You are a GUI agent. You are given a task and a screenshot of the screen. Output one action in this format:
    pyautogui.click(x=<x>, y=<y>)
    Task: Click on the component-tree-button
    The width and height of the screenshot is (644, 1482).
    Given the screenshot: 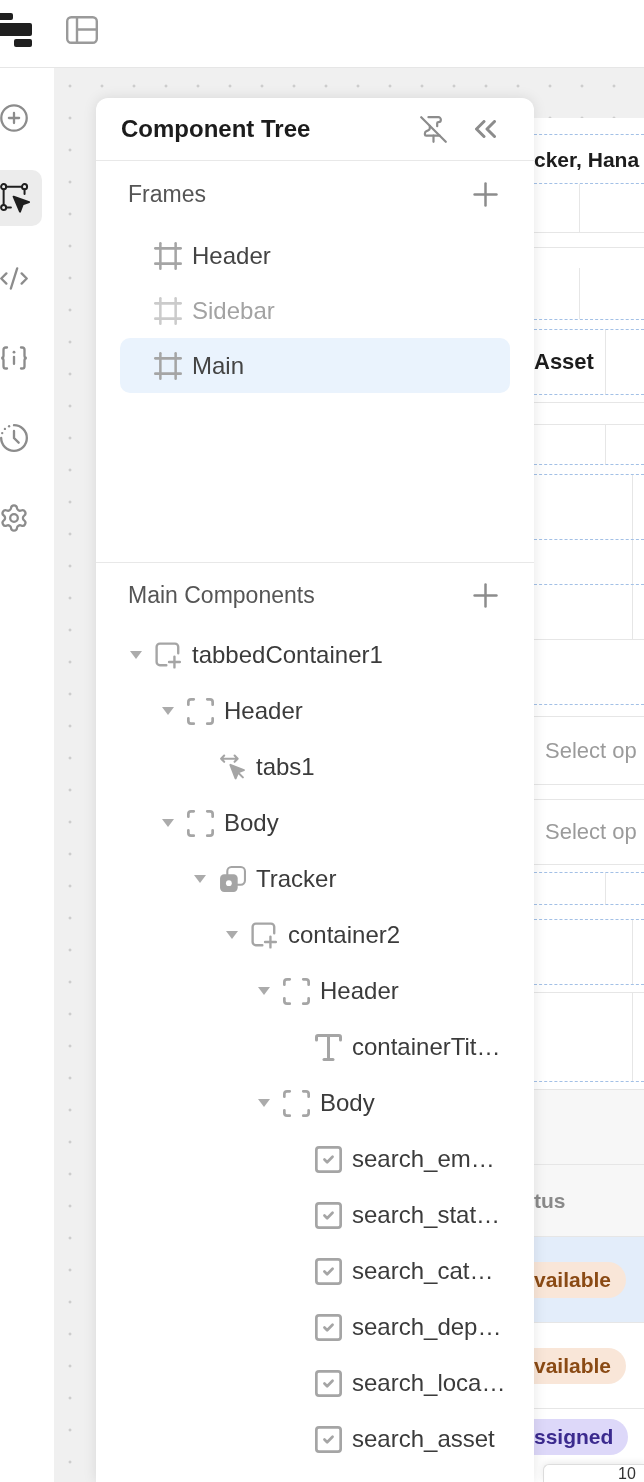 What is the action you would take?
    pyautogui.click(x=21, y=198)
    